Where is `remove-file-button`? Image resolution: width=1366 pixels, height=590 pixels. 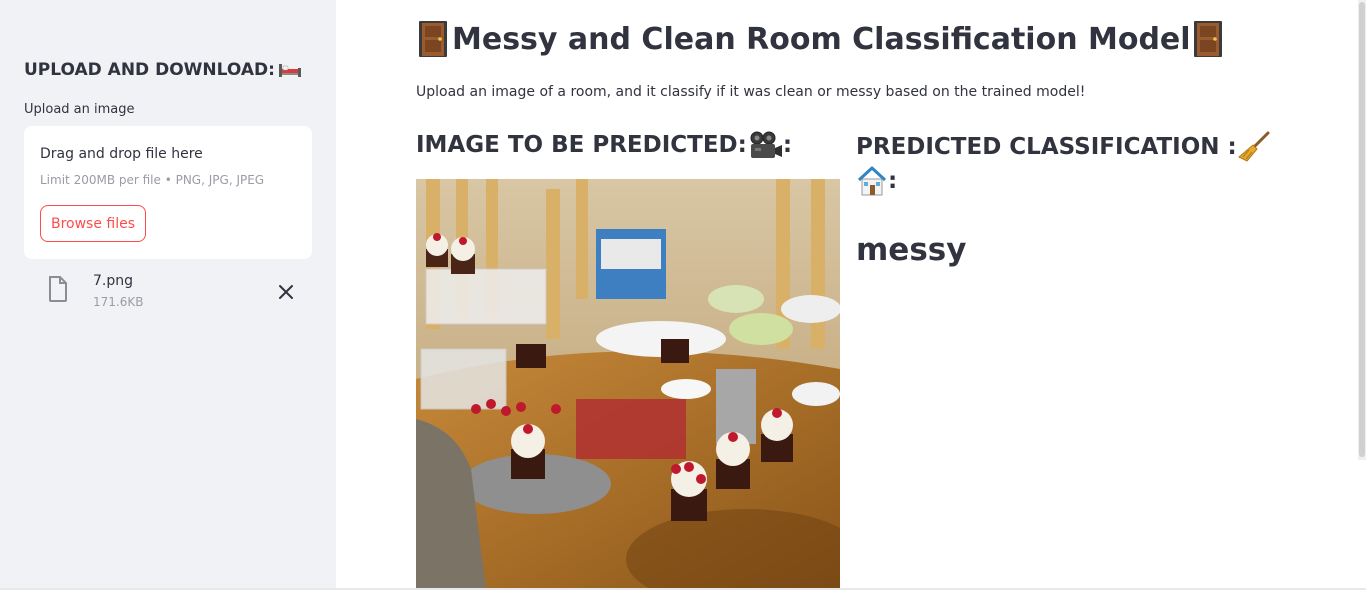 remove-file-button is located at coordinates (286, 292).